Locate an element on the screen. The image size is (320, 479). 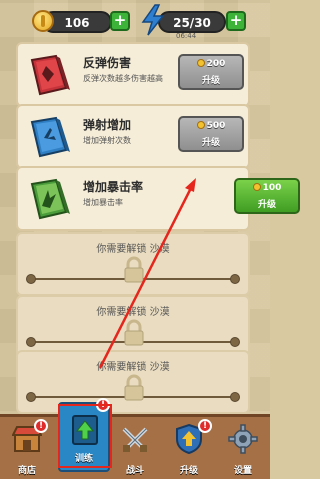
nav-tab-battle: 战斗 is located at coordinates (135, 448).